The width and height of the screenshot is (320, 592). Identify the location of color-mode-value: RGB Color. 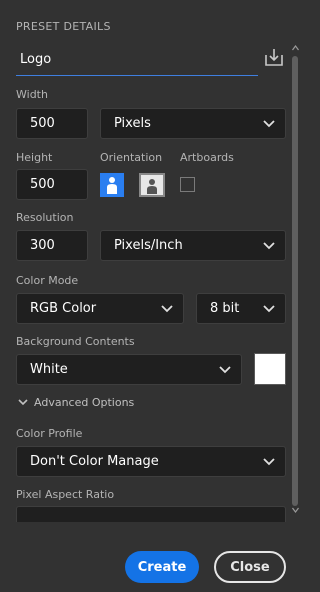
(63, 308).